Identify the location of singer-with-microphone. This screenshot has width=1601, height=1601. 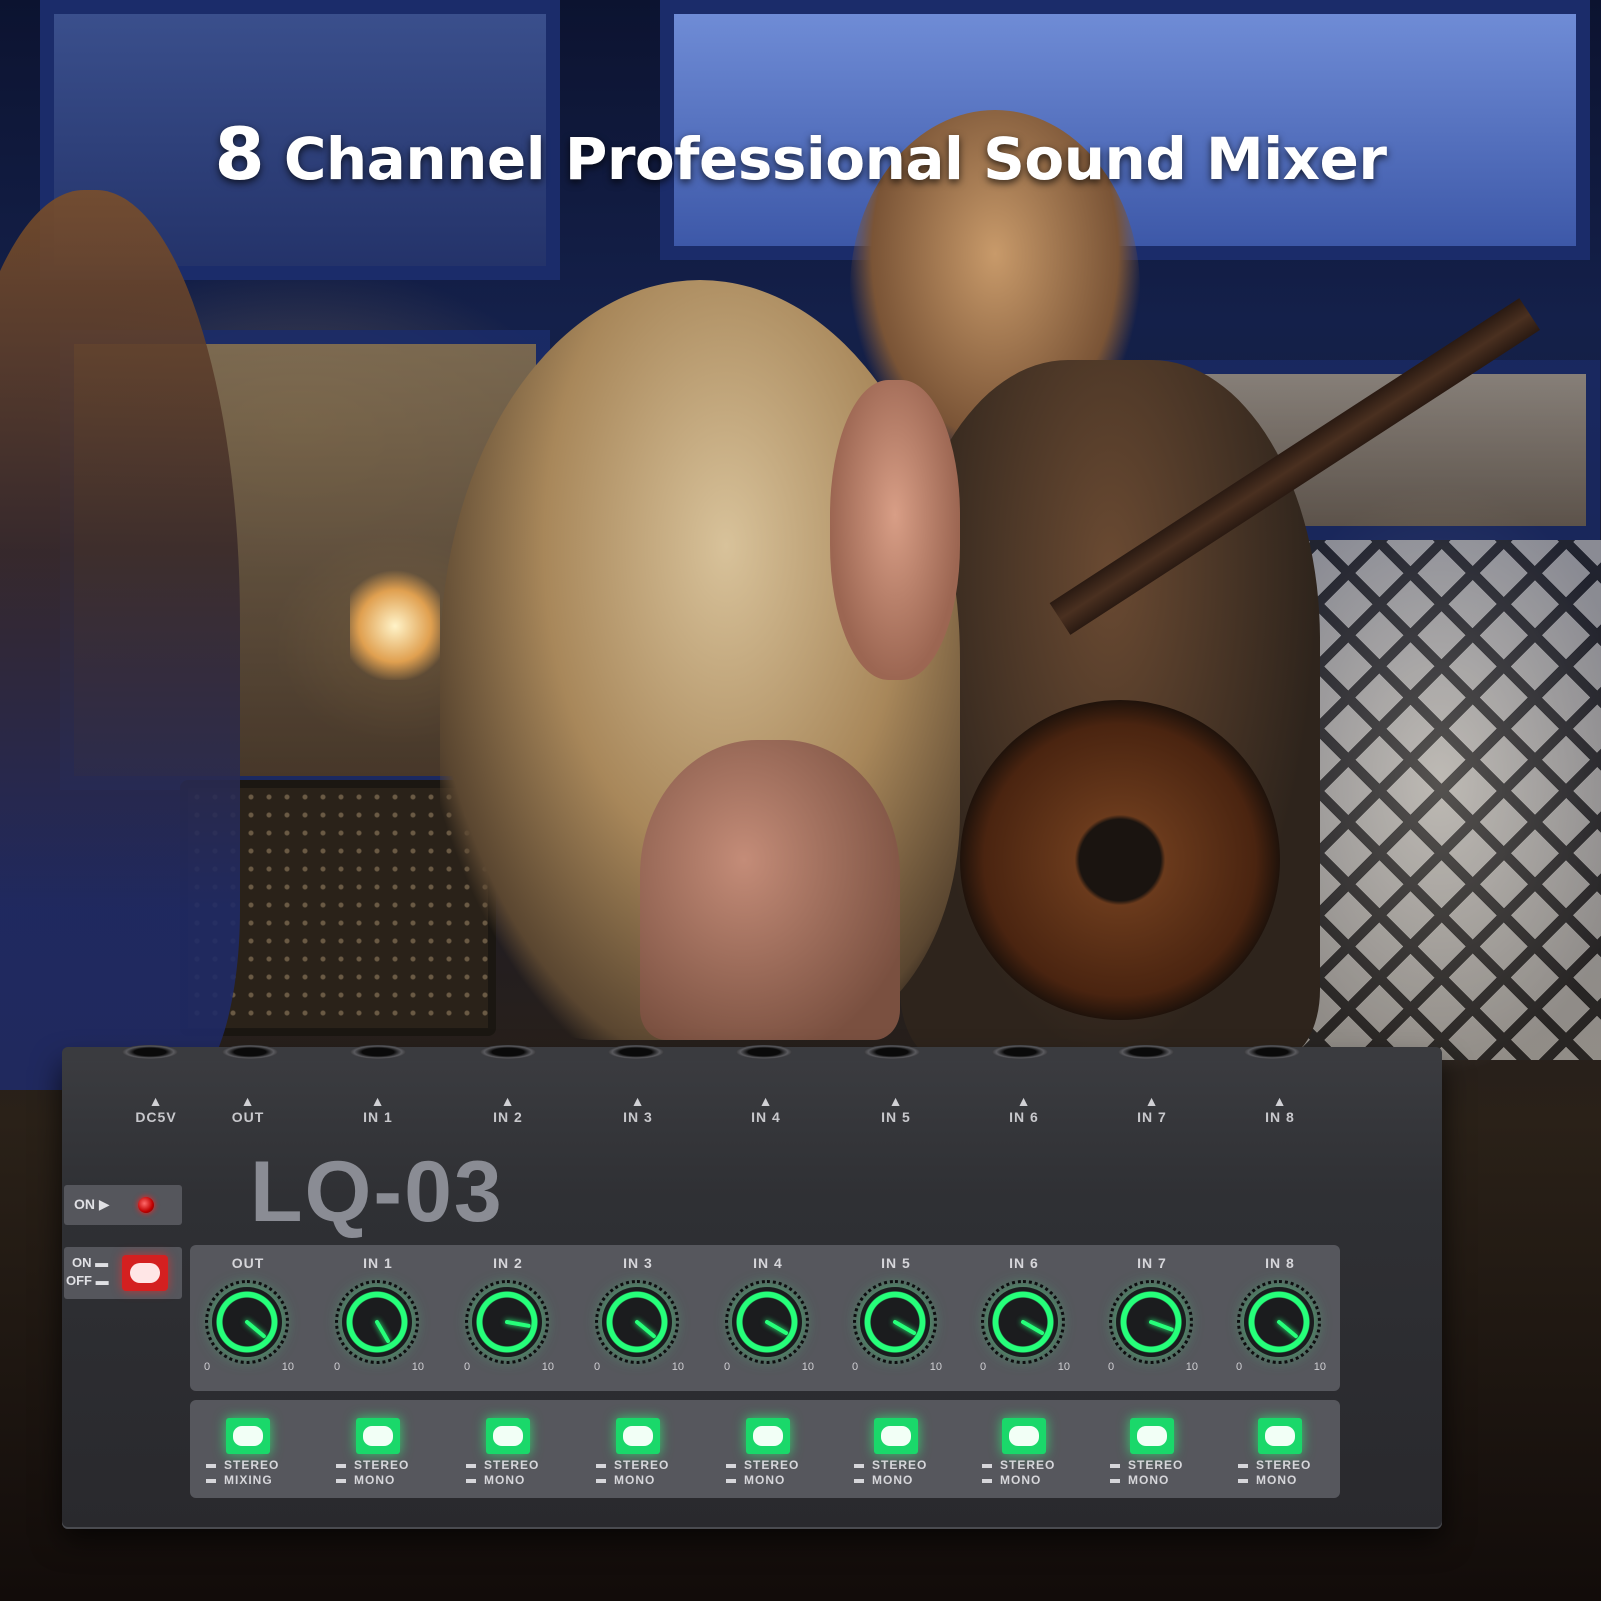
(120, 640).